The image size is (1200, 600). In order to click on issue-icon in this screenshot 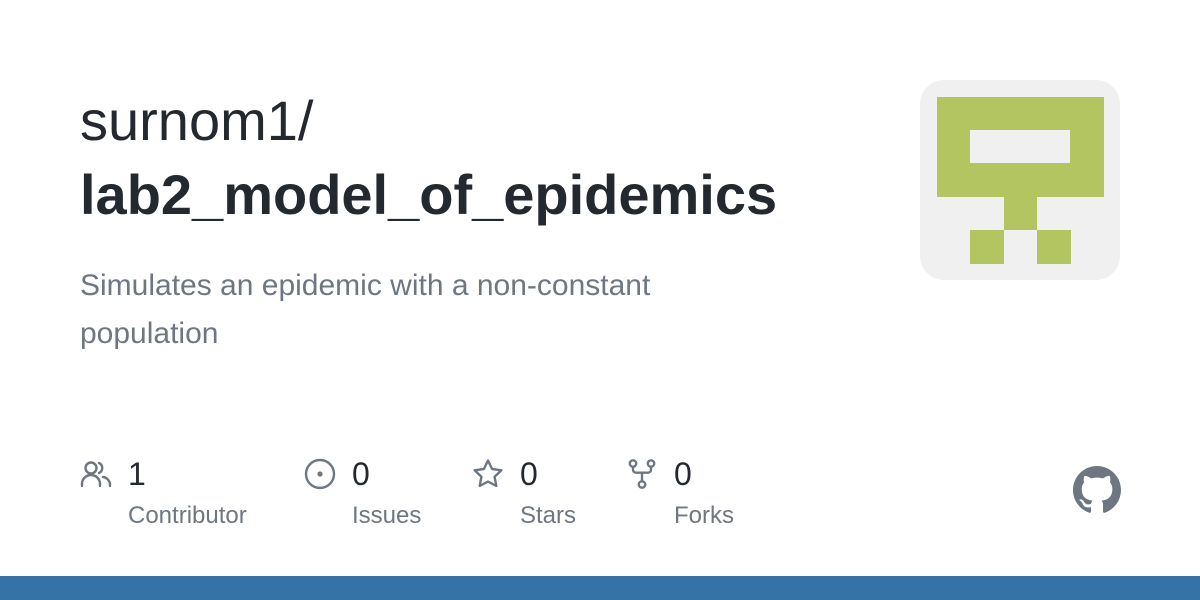, I will do `click(320, 474)`.